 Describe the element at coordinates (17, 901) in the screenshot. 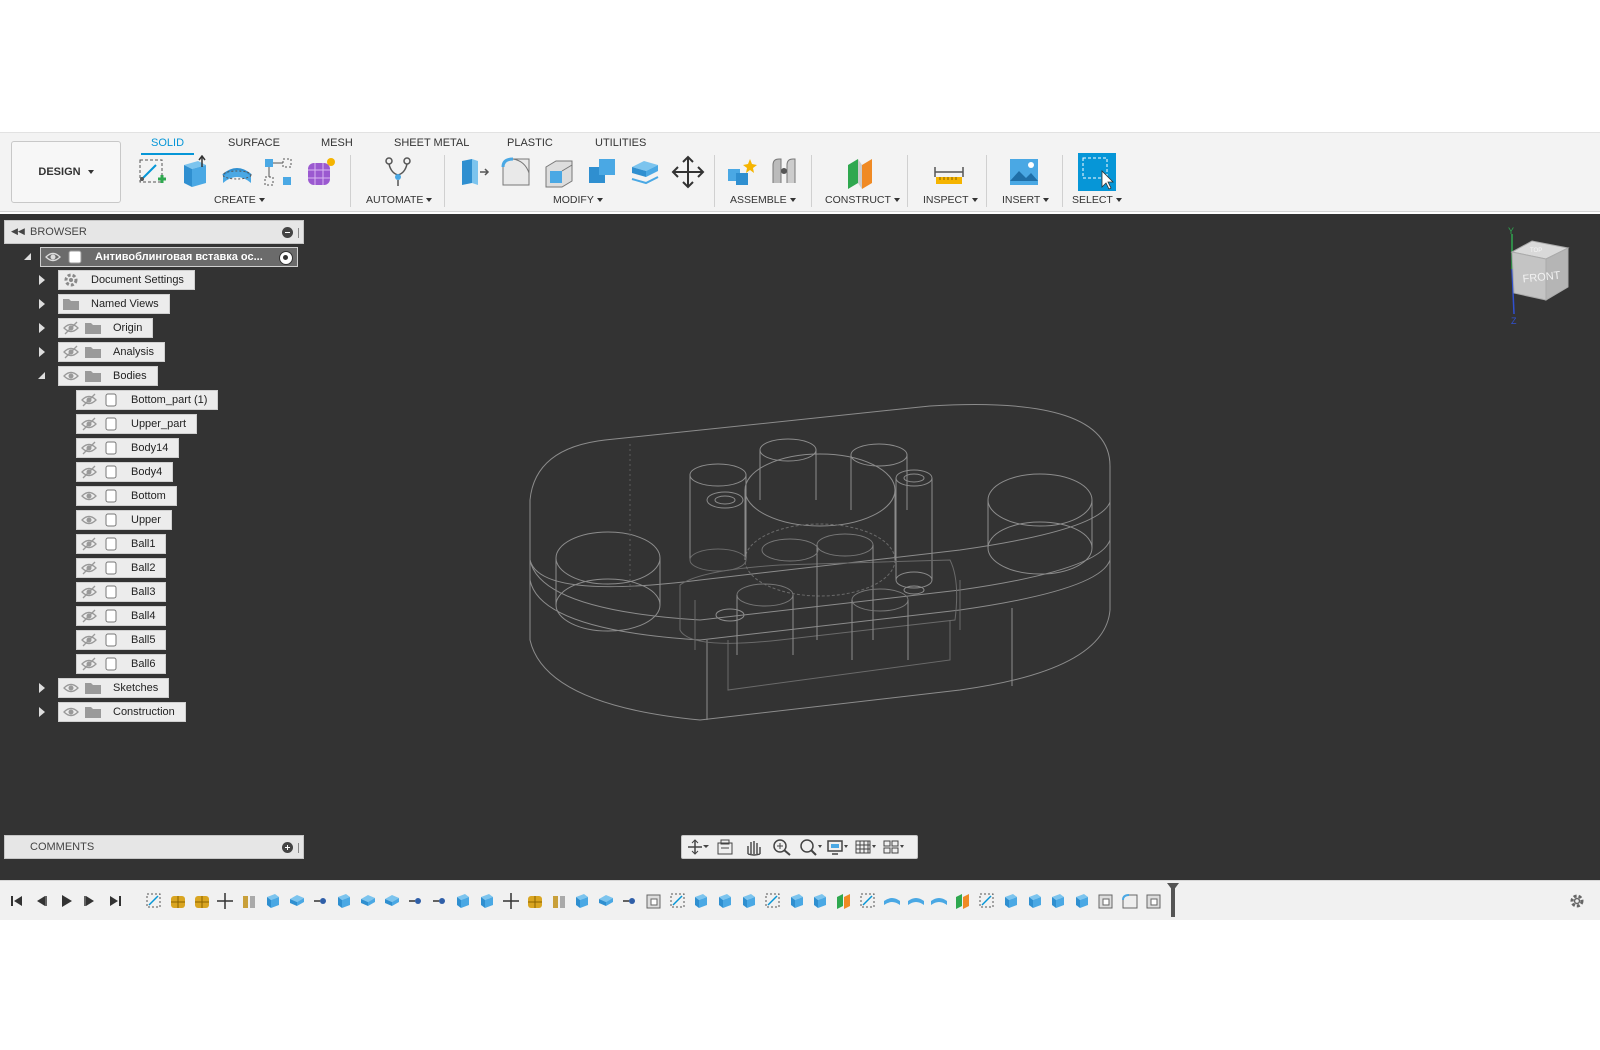

I see `go-to-start-icon` at that location.